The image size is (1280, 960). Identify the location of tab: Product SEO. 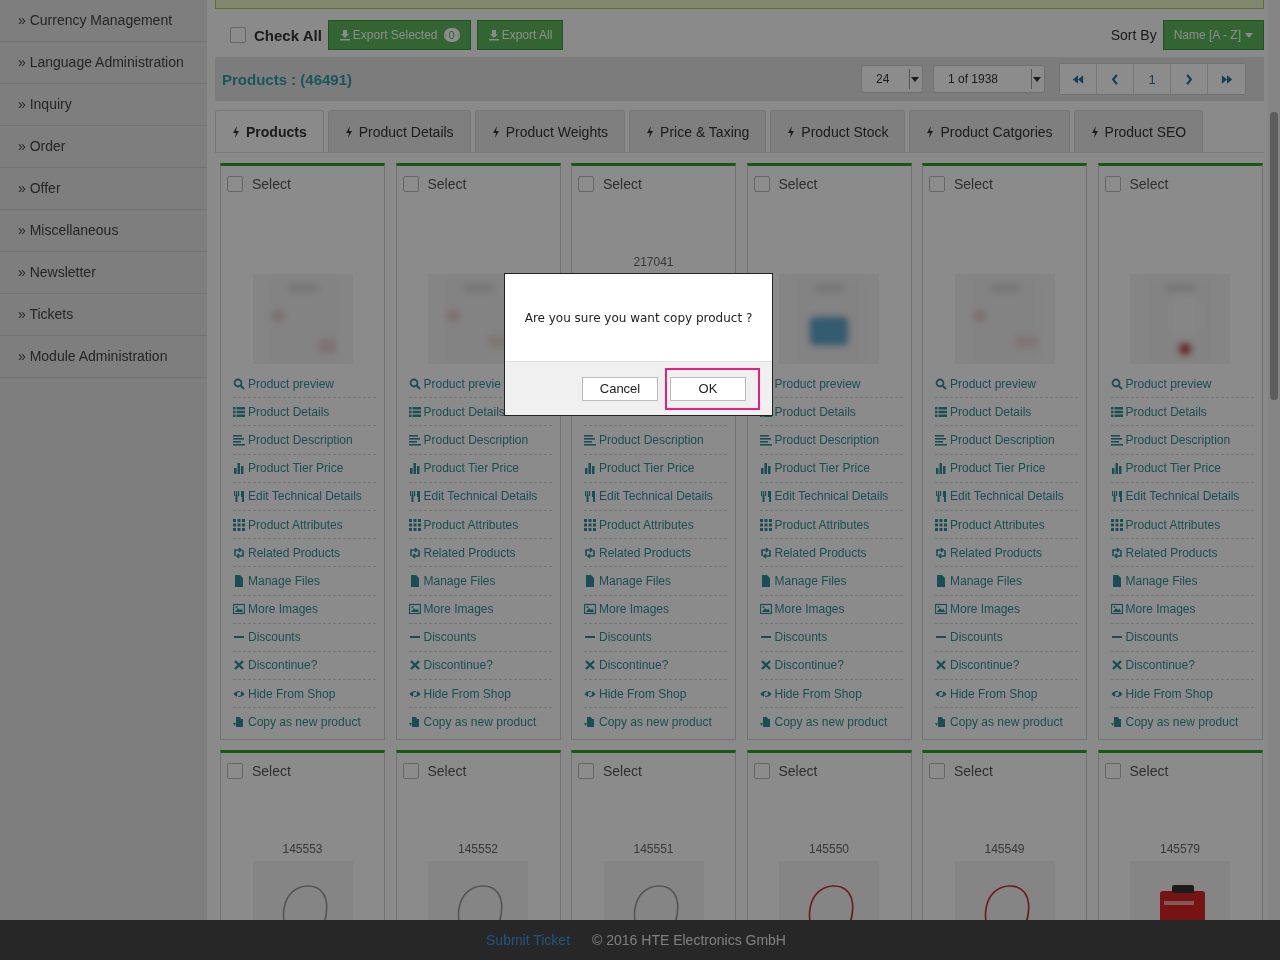
(1138, 131).